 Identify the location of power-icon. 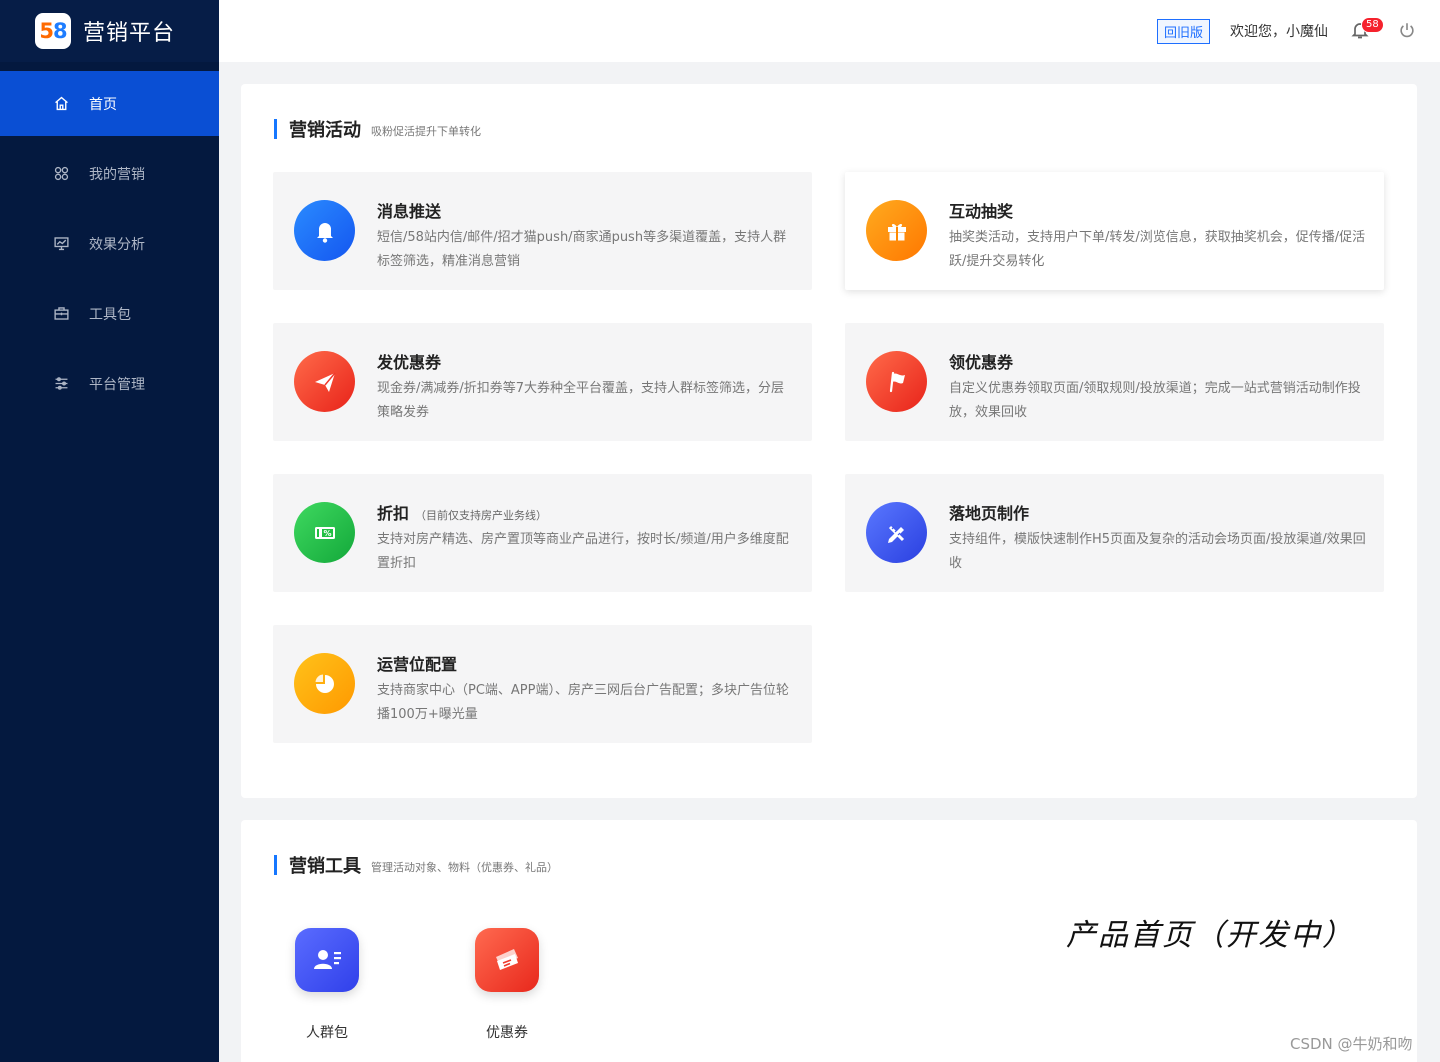
(1407, 30).